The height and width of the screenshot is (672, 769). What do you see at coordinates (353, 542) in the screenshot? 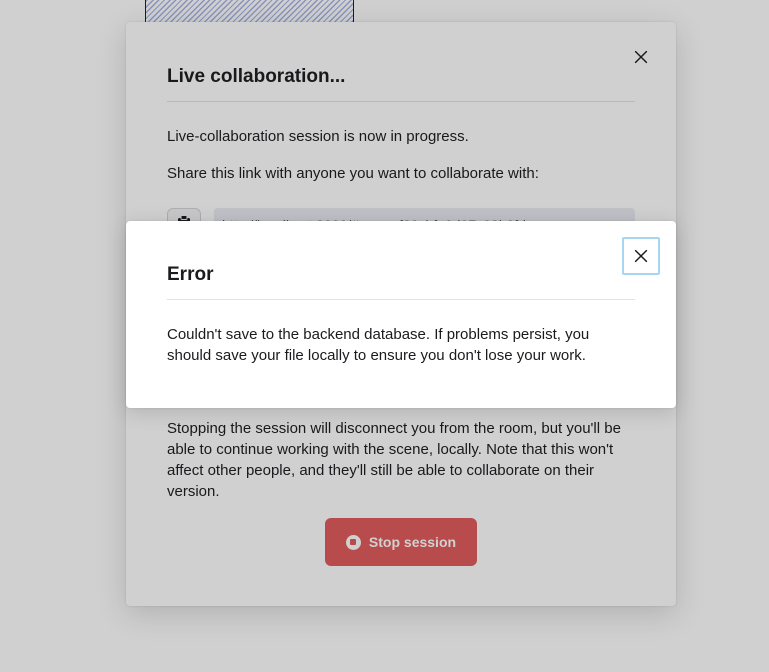
I see `stop-circle-icon` at bounding box center [353, 542].